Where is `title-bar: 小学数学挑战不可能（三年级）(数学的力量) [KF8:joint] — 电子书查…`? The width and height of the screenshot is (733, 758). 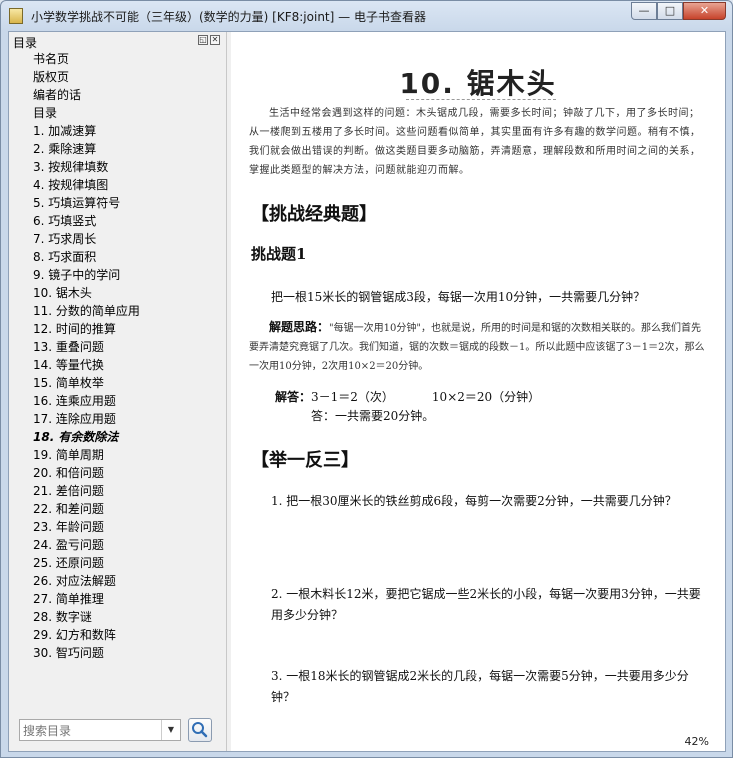
title-bar: 小学数学挑战不可能（三年级）(数学的力量) [KF8:joint] — 电子书查… is located at coordinates (366, 16).